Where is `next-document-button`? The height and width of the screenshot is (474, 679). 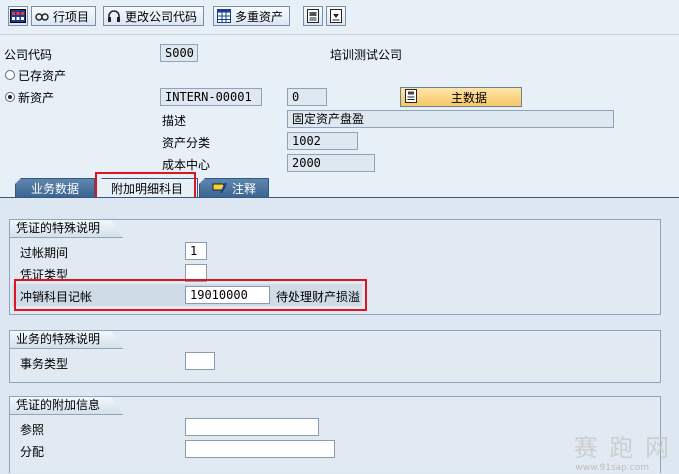
next-document-button is located at coordinates (336, 16).